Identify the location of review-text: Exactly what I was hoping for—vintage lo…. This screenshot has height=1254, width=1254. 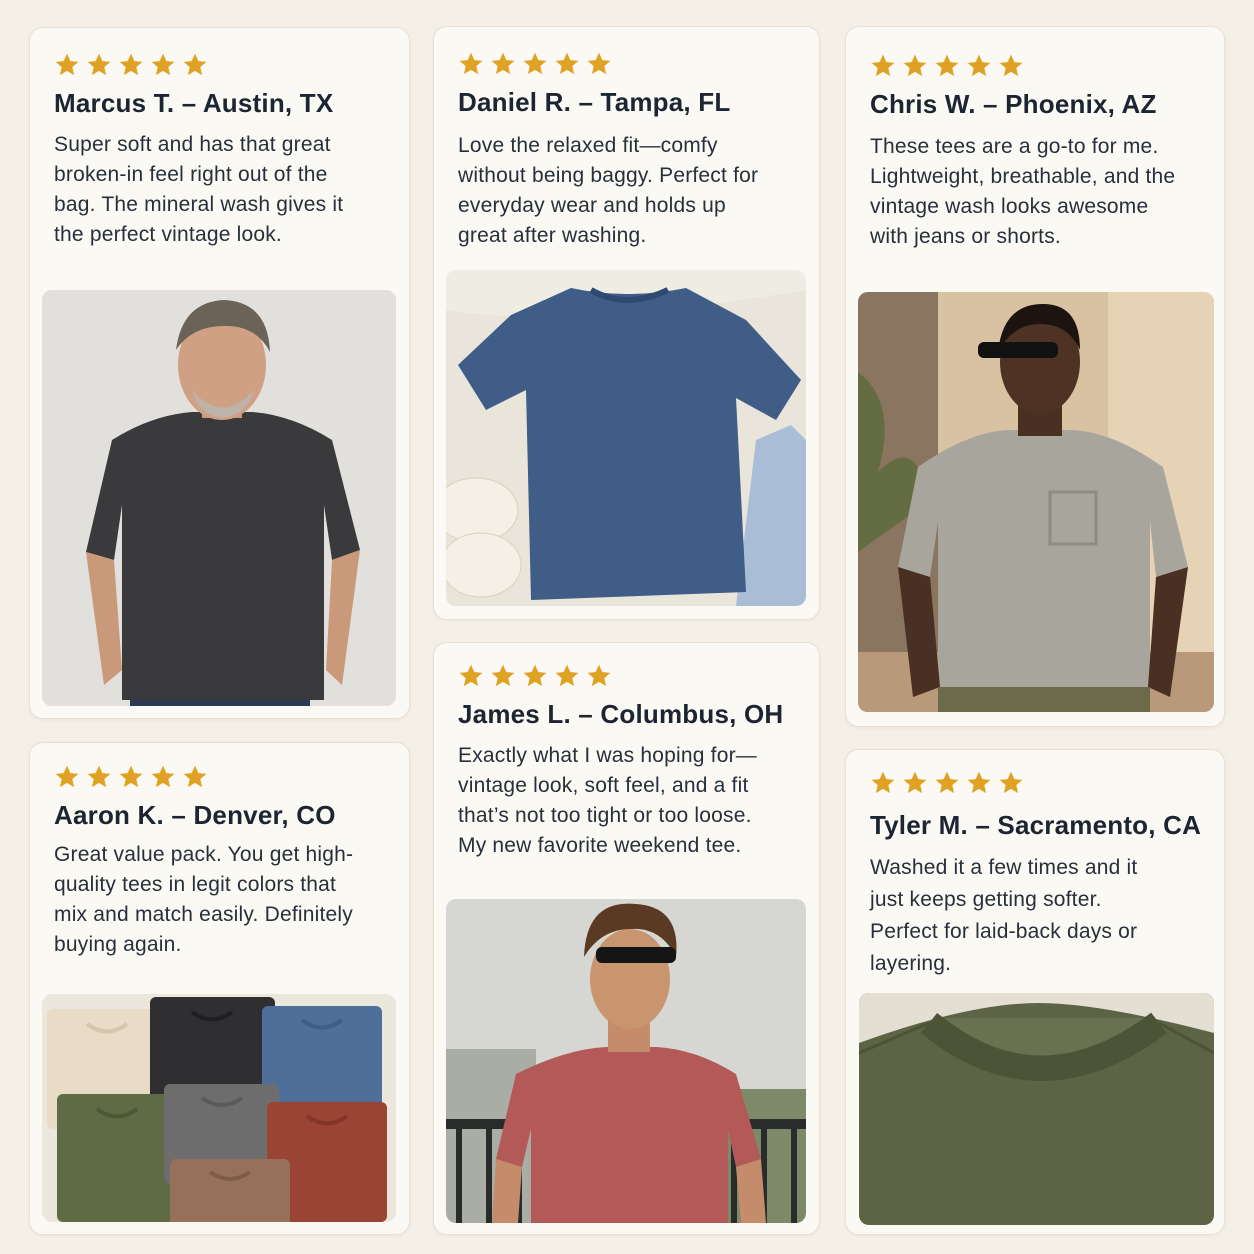
(607, 800).